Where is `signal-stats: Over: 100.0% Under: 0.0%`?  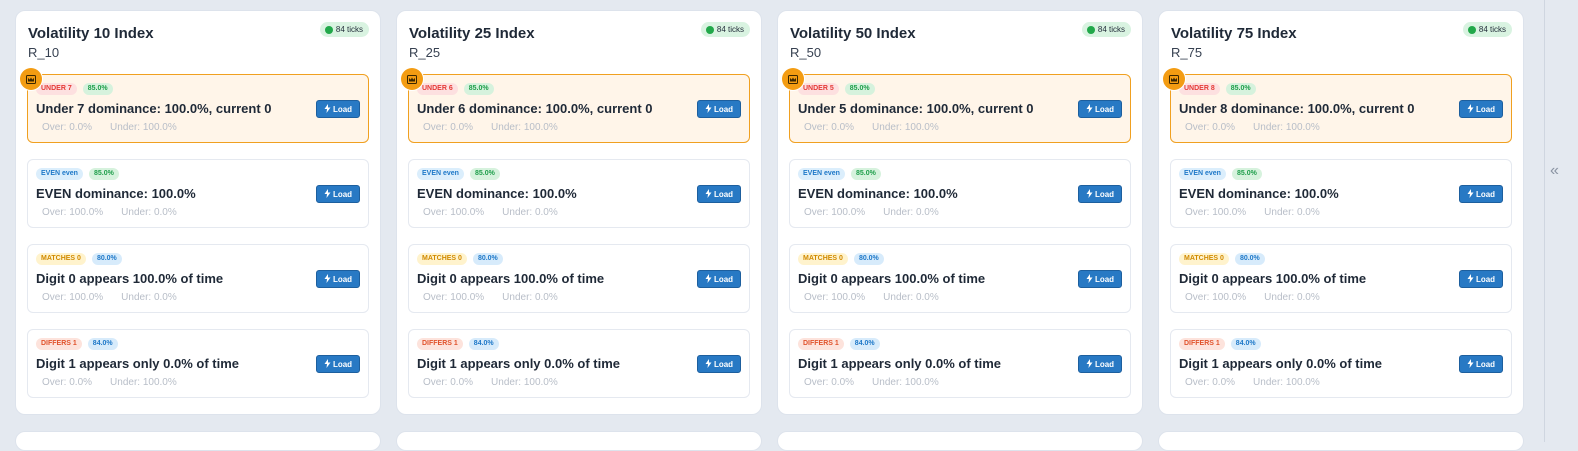 signal-stats: Over: 100.0% Under: 0.0% is located at coordinates (198, 298).